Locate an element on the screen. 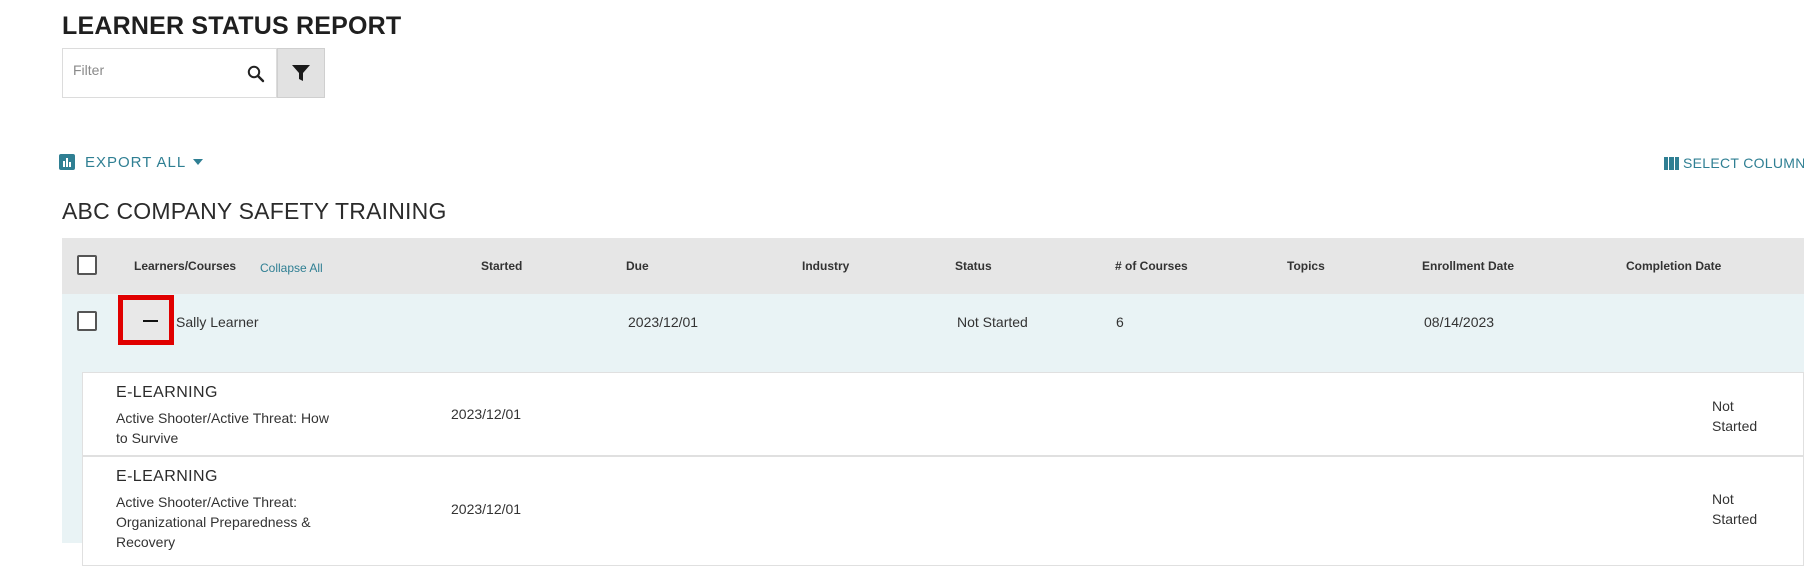 Image resolution: width=1804 pixels, height=566 pixels. col-industry: Industry is located at coordinates (825, 266).